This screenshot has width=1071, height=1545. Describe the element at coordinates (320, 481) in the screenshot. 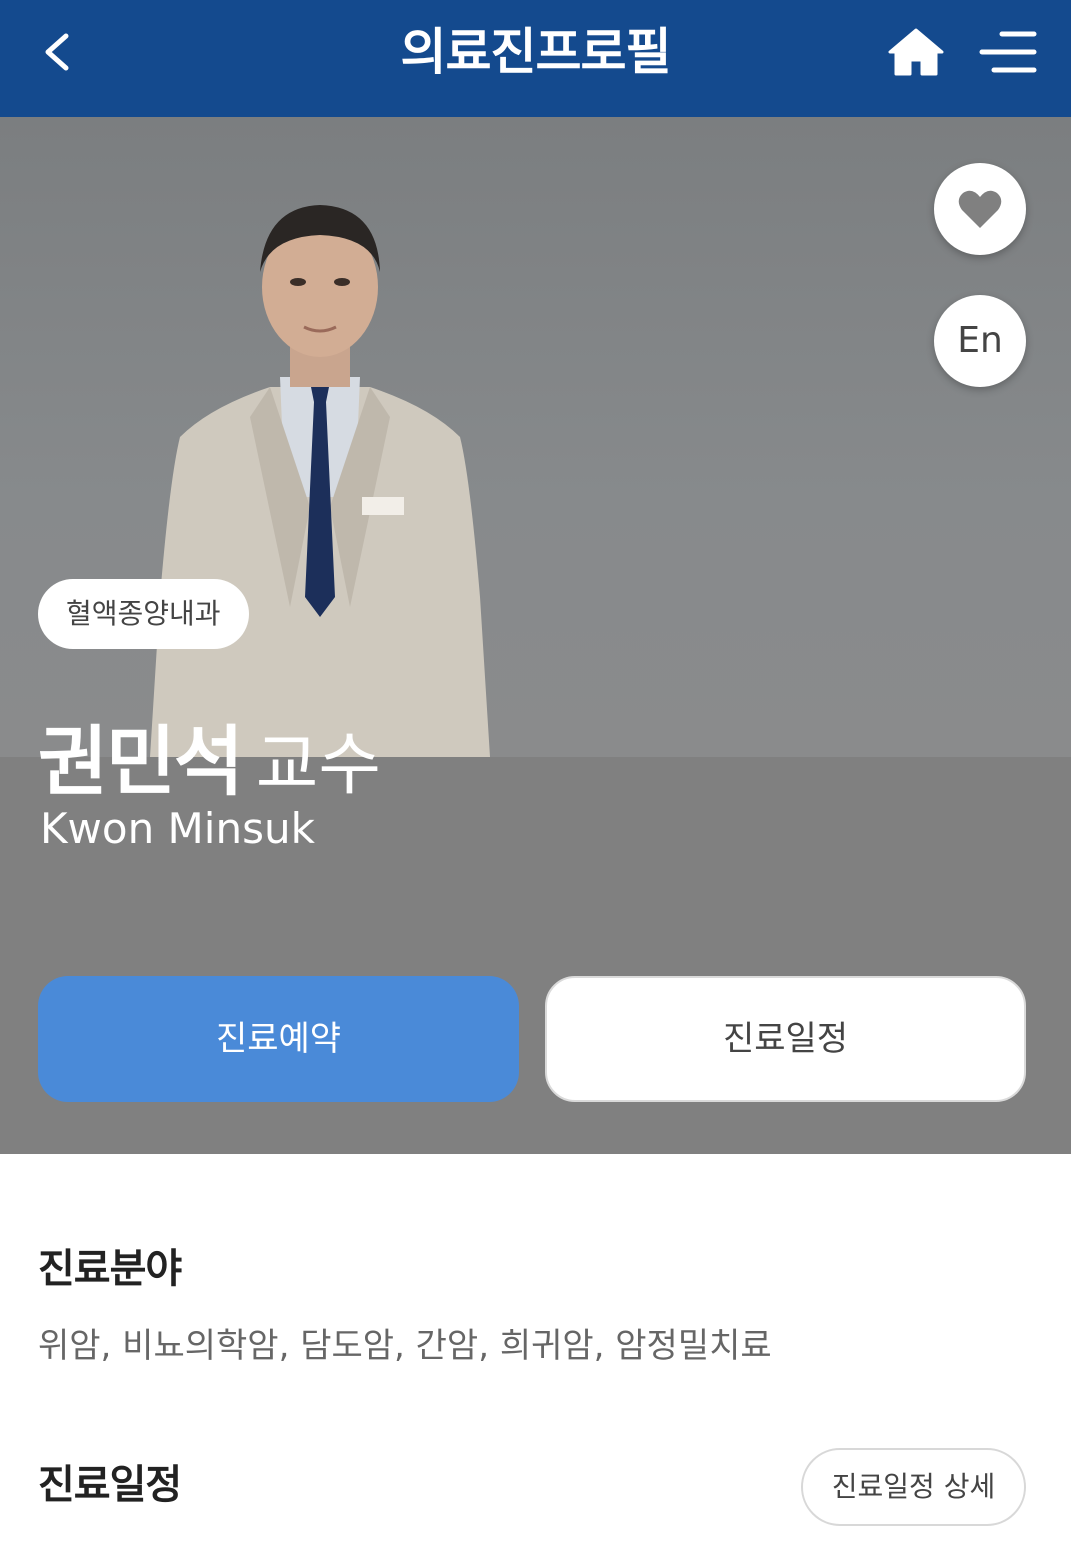

I see `doctor-photo` at that location.